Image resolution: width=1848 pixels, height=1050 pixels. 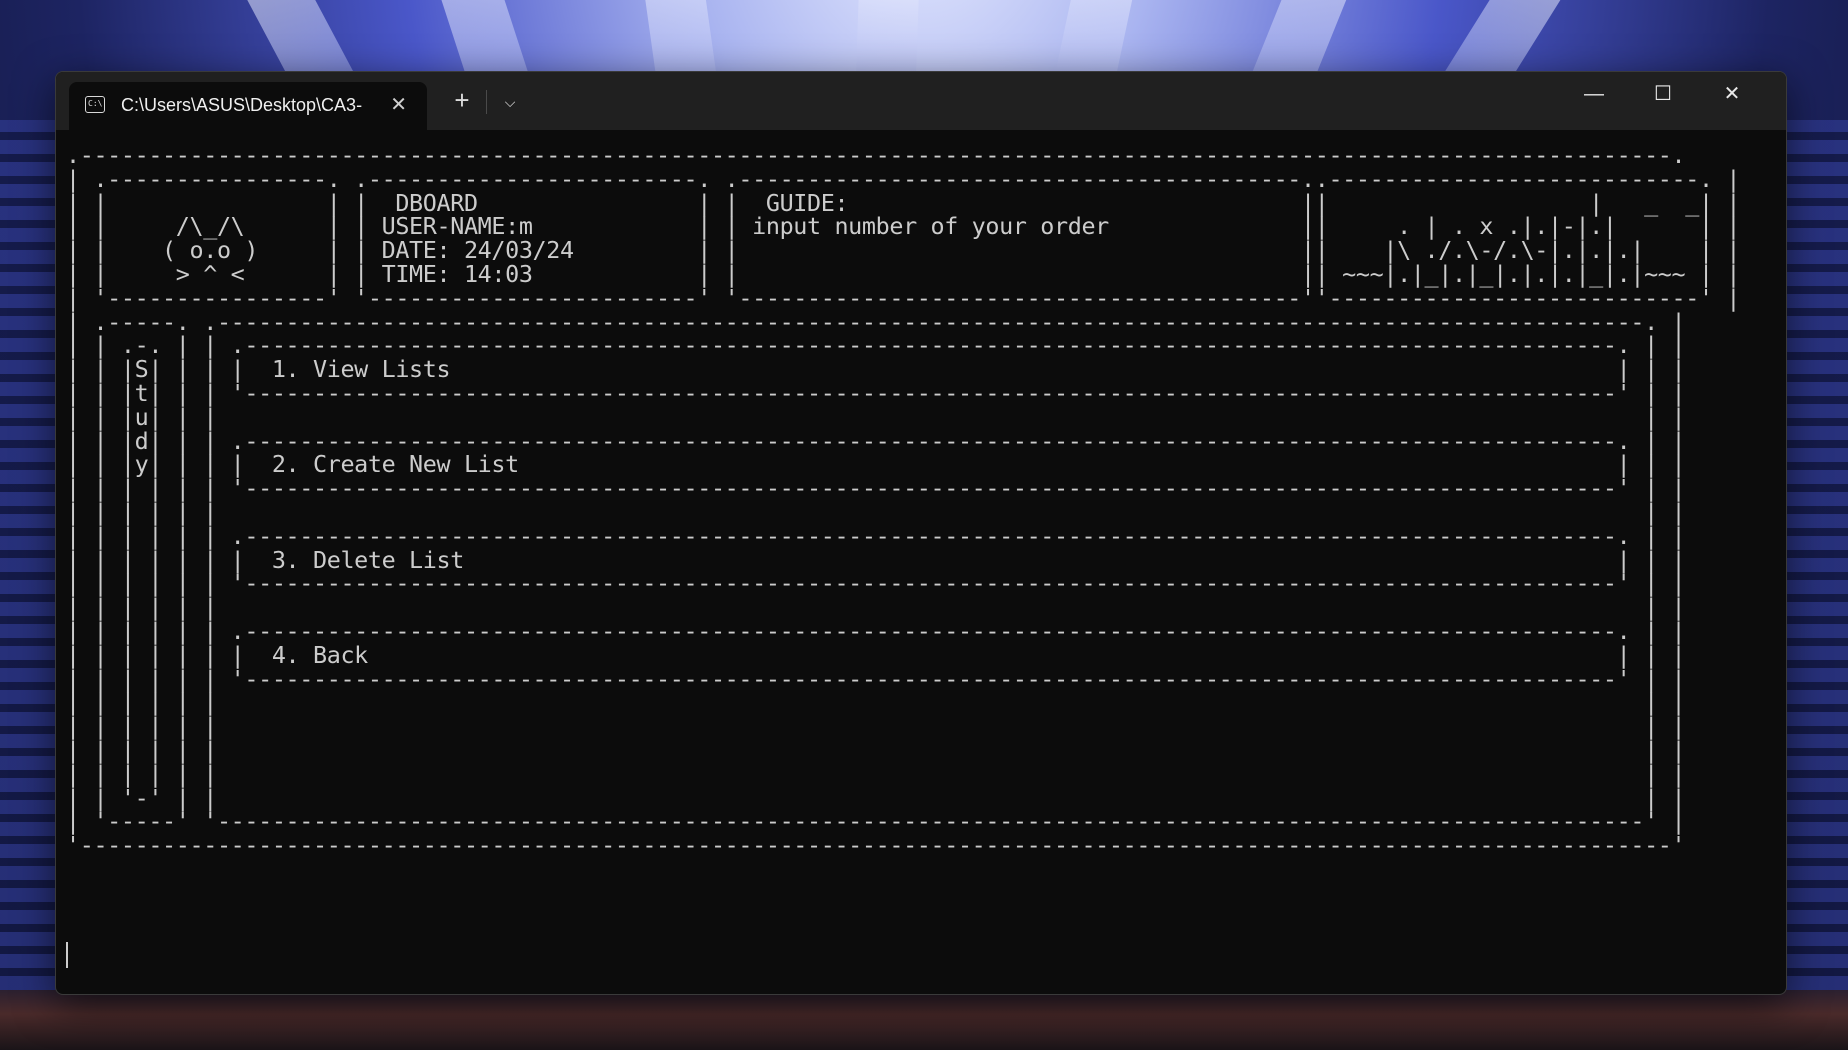 What do you see at coordinates (1732, 94) in the screenshot?
I see `close-button: ✕` at bounding box center [1732, 94].